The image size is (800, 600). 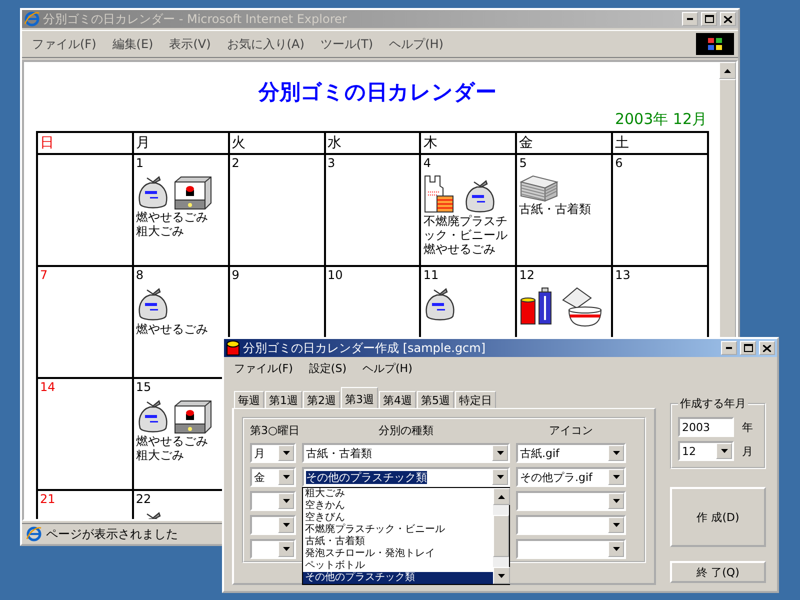 What do you see at coordinates (273, 453) in the screenshot?
I see `weekday-dropdown: 月` at bounding box center [273, 453].